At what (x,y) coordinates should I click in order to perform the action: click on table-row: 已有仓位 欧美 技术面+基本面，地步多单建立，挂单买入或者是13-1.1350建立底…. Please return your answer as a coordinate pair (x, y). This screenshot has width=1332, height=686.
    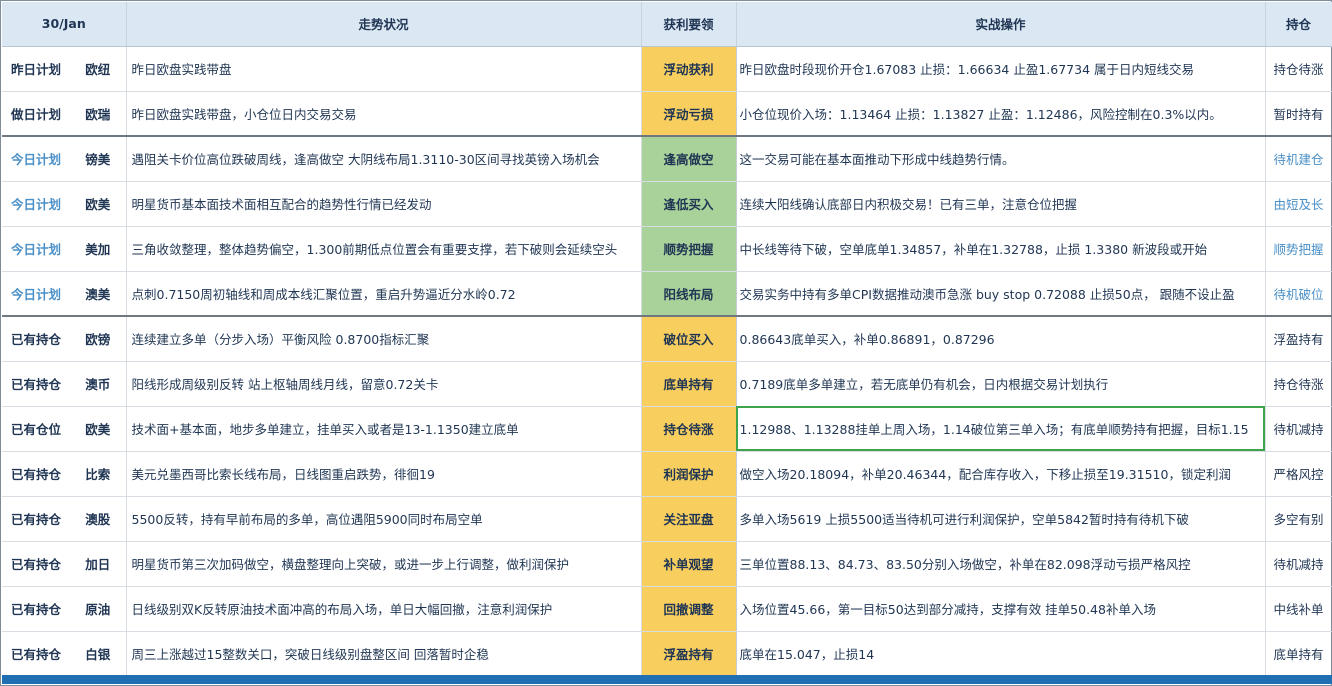
    Looking at the image, I should click on (667, 429).